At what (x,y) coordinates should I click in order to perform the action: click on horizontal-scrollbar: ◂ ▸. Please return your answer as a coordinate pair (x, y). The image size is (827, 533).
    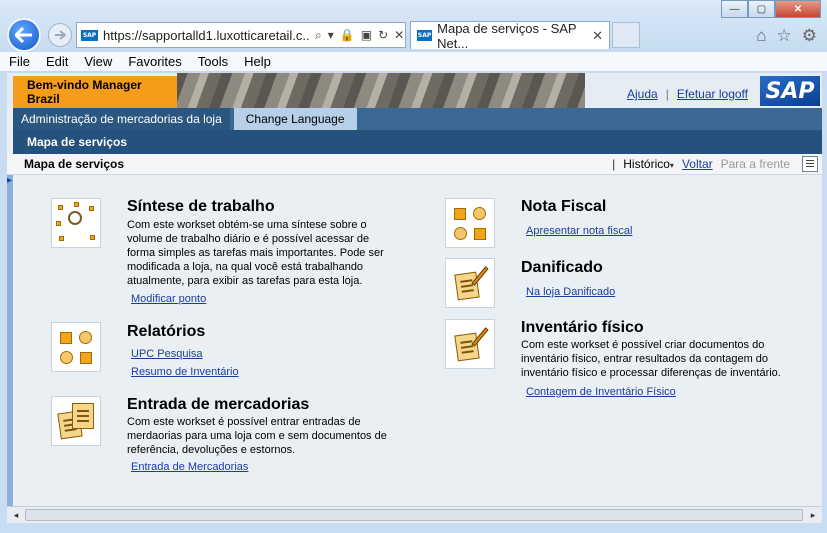
    Looking at the image, I should click on (414, 514).